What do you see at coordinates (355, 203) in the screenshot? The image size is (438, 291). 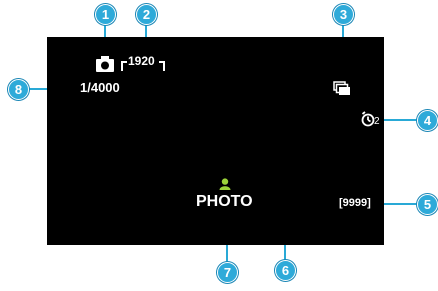 I see `remaining-shots-label: [9999]` at bounding box center [355, 203].